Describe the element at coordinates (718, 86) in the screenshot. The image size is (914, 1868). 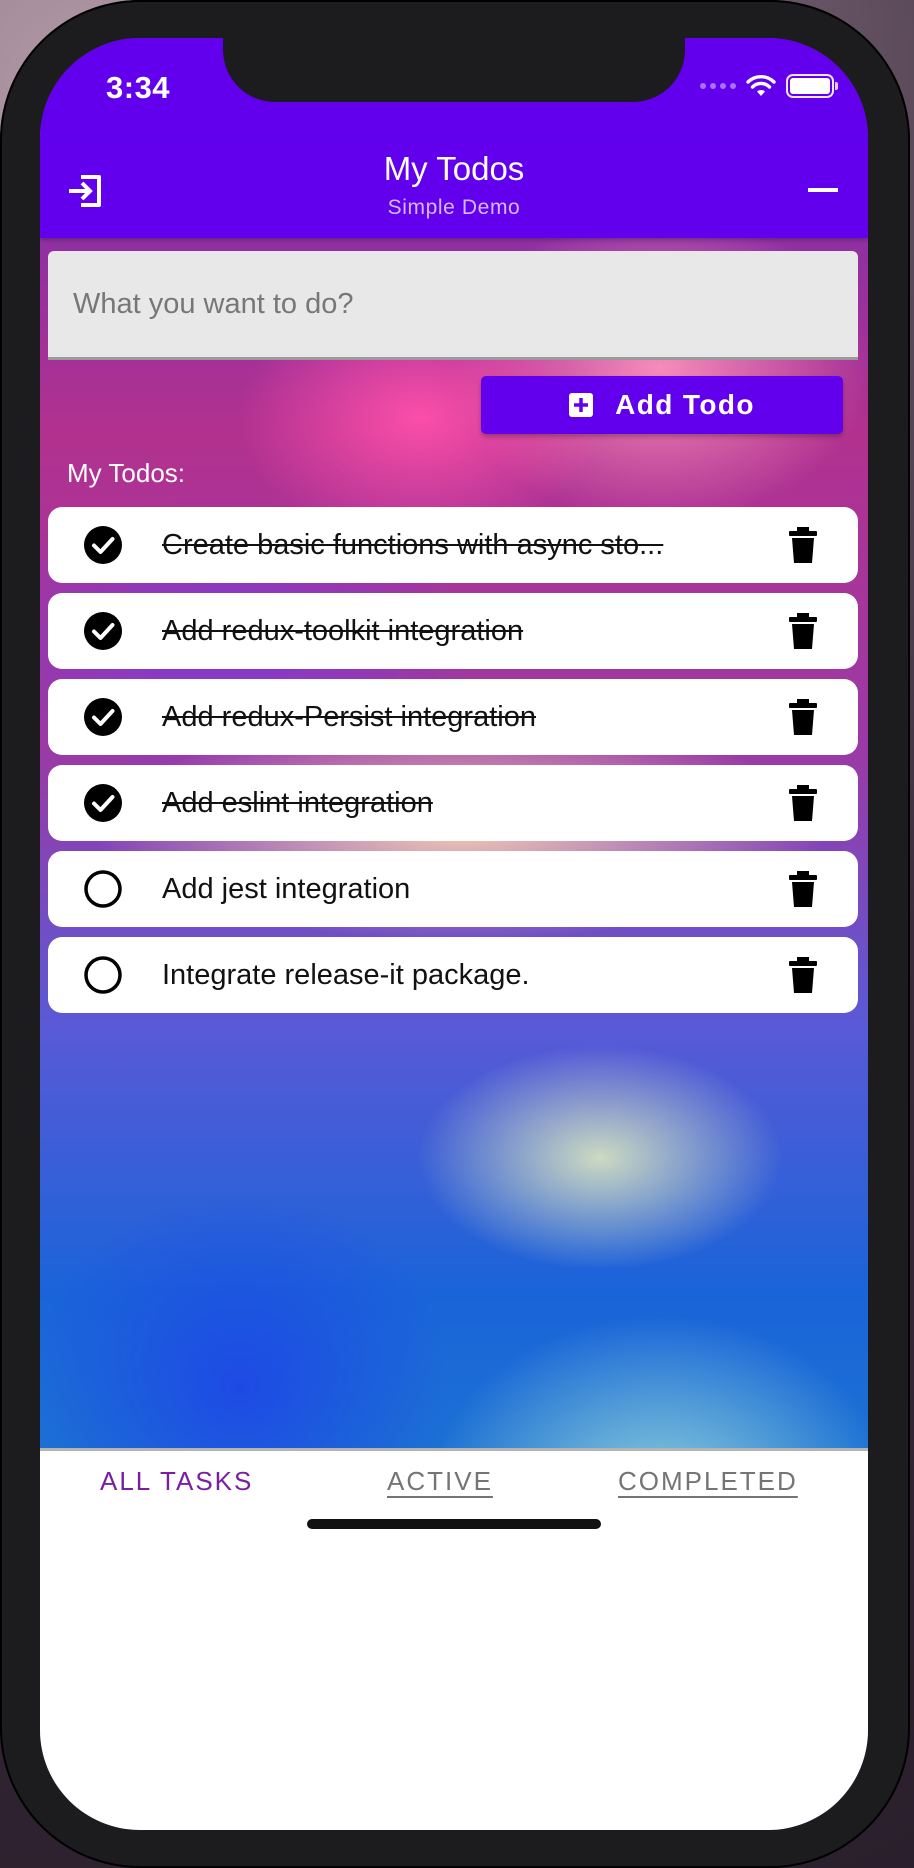
I see `cellular-signal-icon` at that location.